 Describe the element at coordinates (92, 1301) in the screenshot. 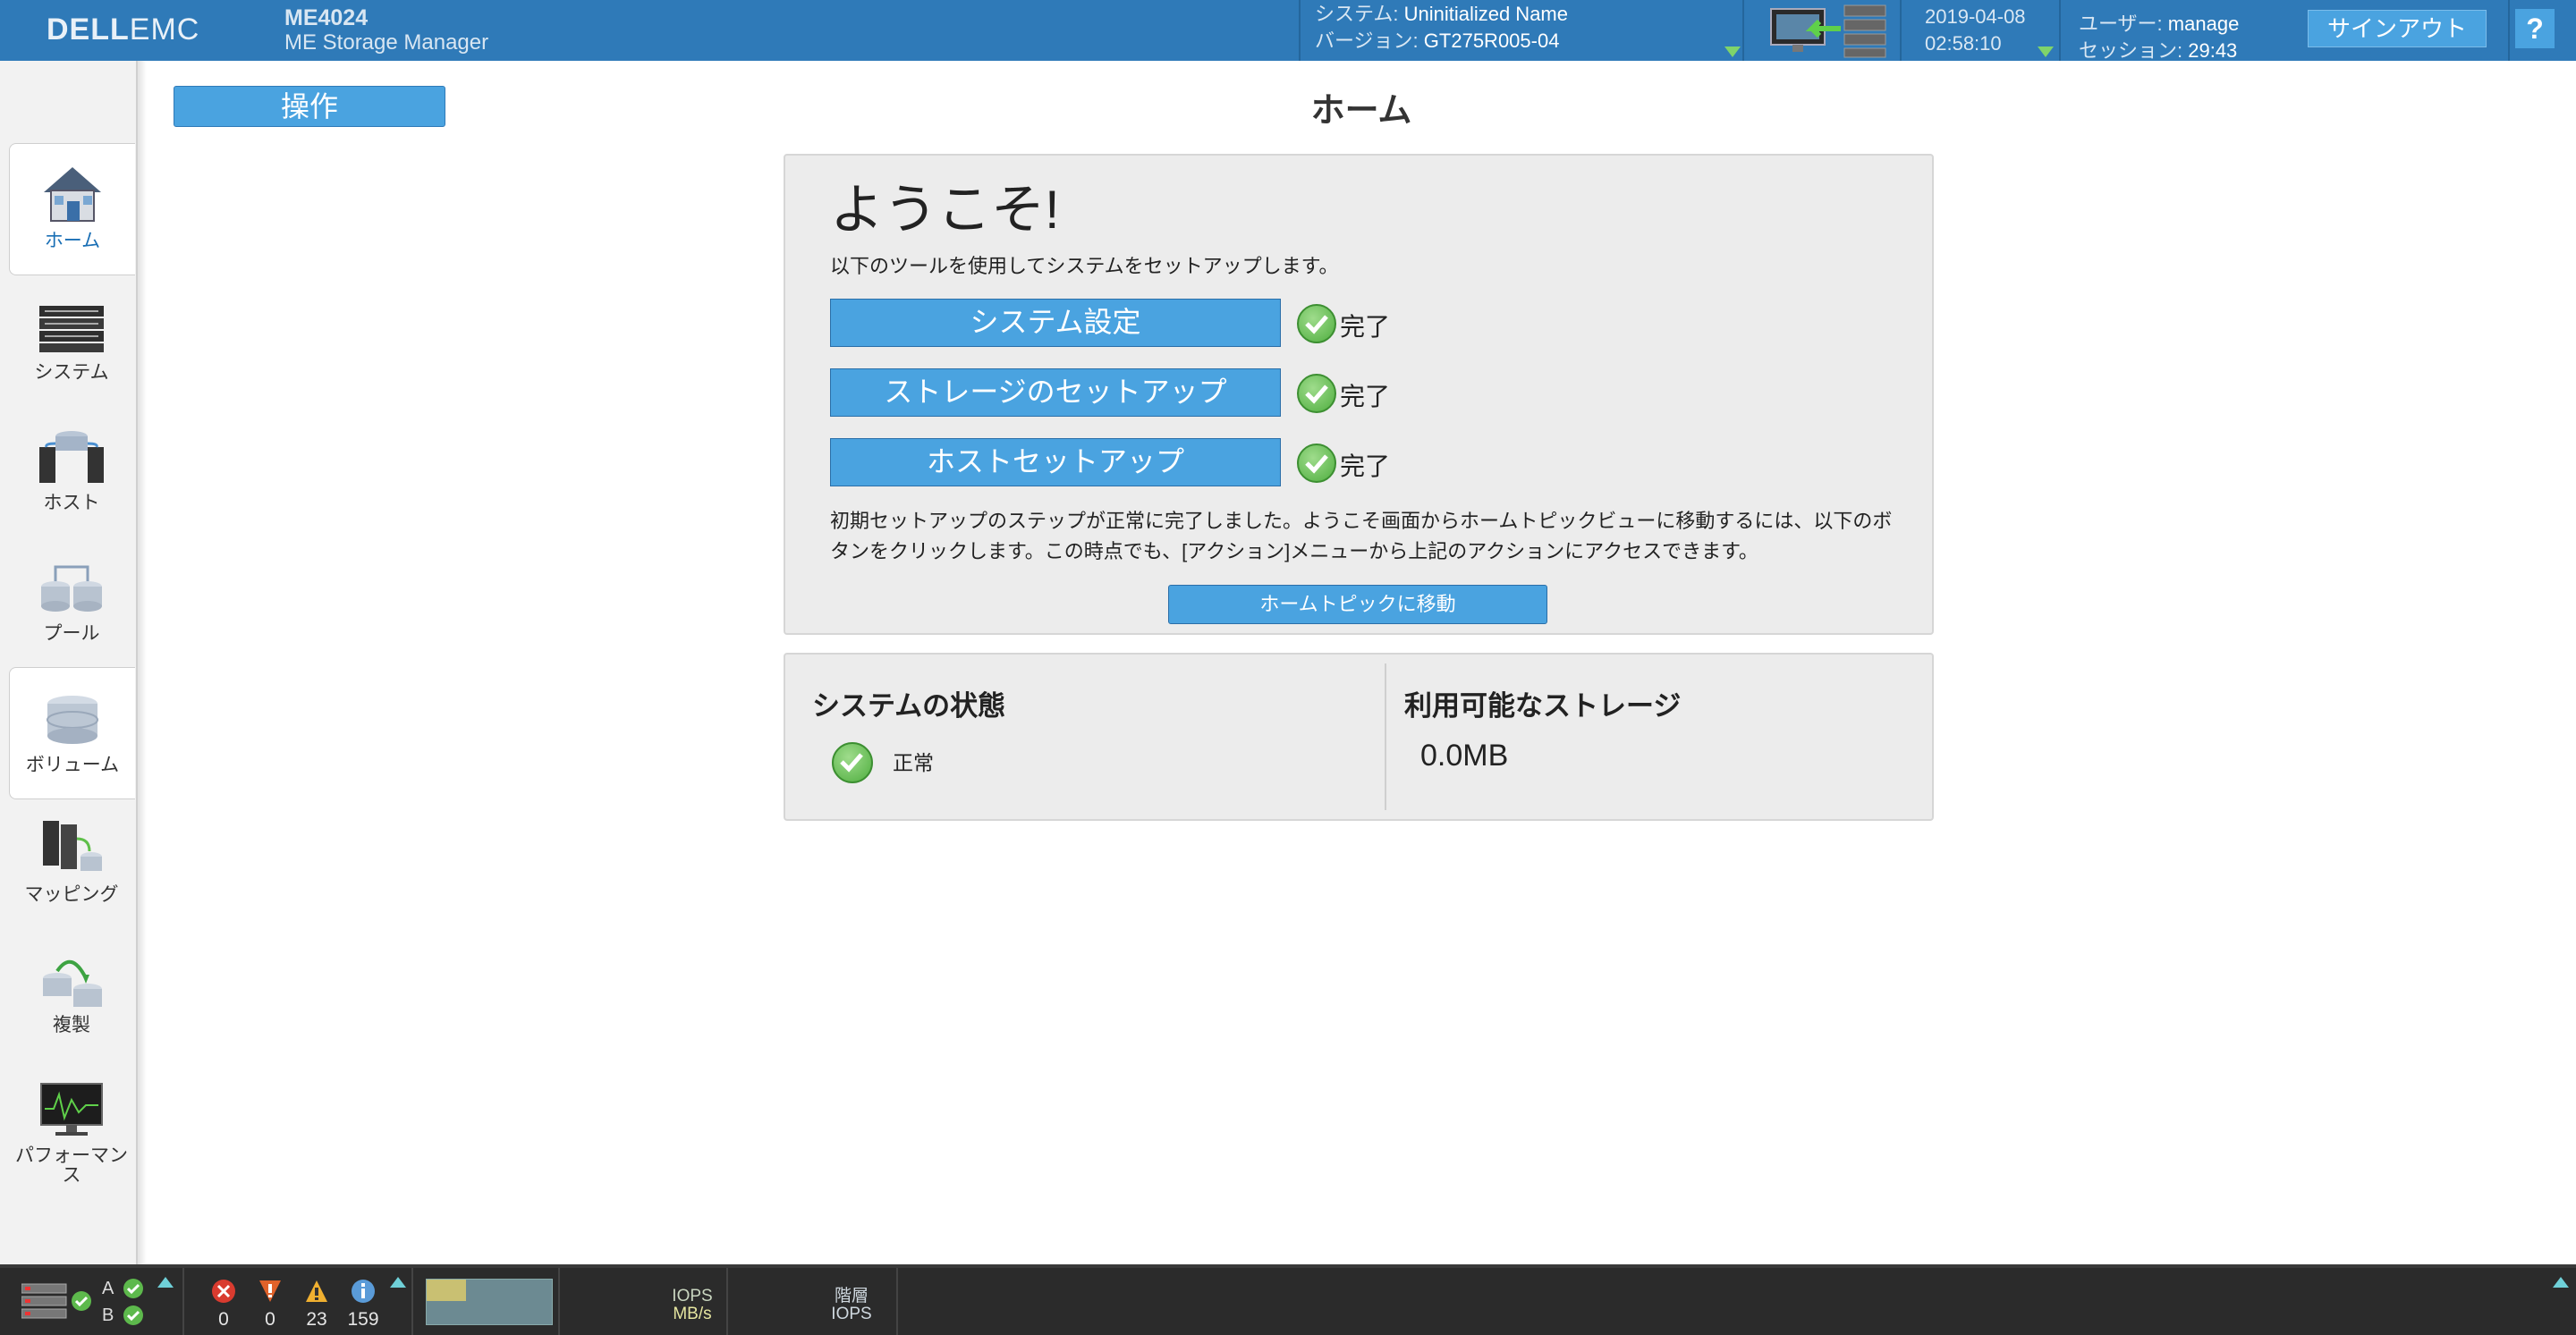

I see `controller-status-panel: A B` at that location.